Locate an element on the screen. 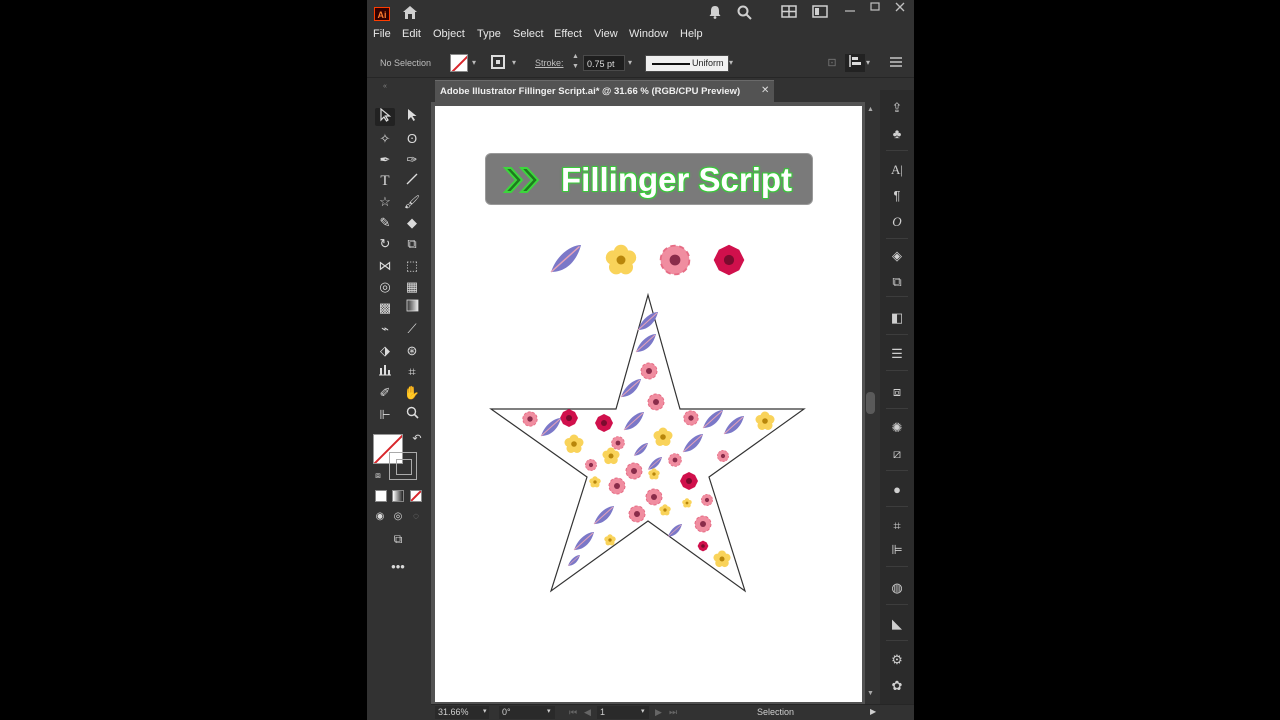 The height and width of the screenshot is (720, 1280). default-colors-icon: ⧈ is located at coordinates (378, 475).